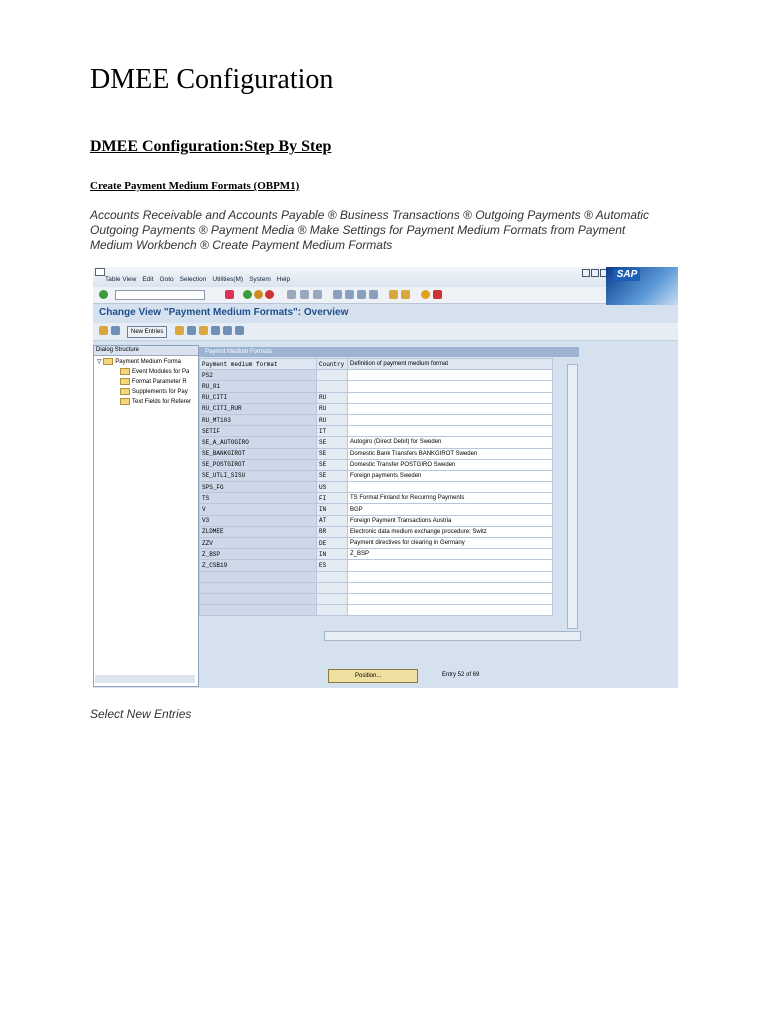 The image size is (768, 1024). What do you see at coordinates (167, 279) in the screenshot?
I see `menu-item: Goto` at bounding box center [167, 279].